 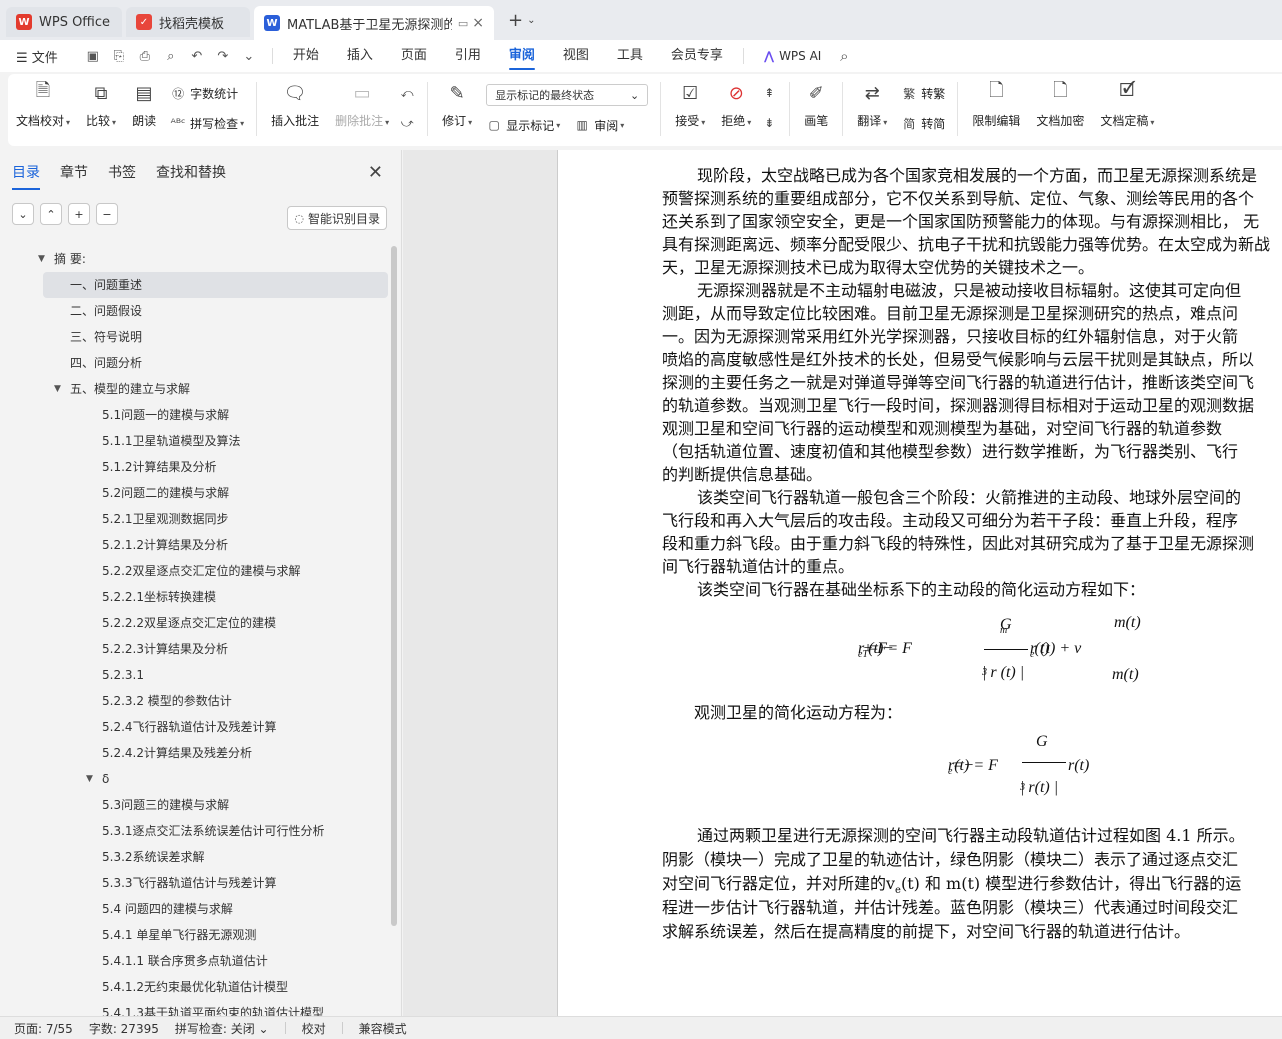 I want to click on page-indicator: 页面: 7/55, so click(x=43, y=1028).